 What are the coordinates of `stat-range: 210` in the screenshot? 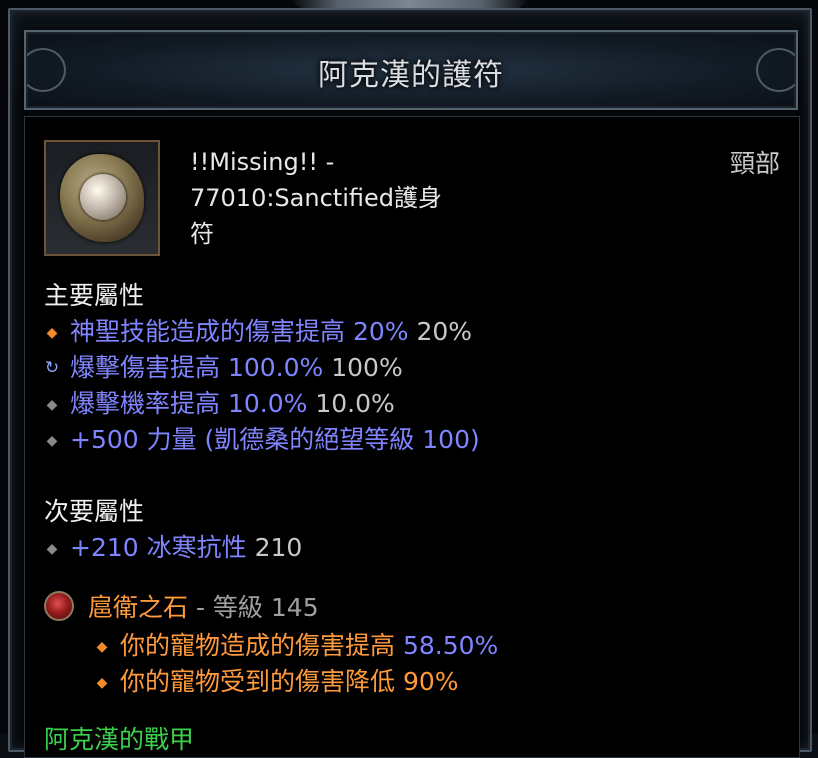 It's located at (274, 547).